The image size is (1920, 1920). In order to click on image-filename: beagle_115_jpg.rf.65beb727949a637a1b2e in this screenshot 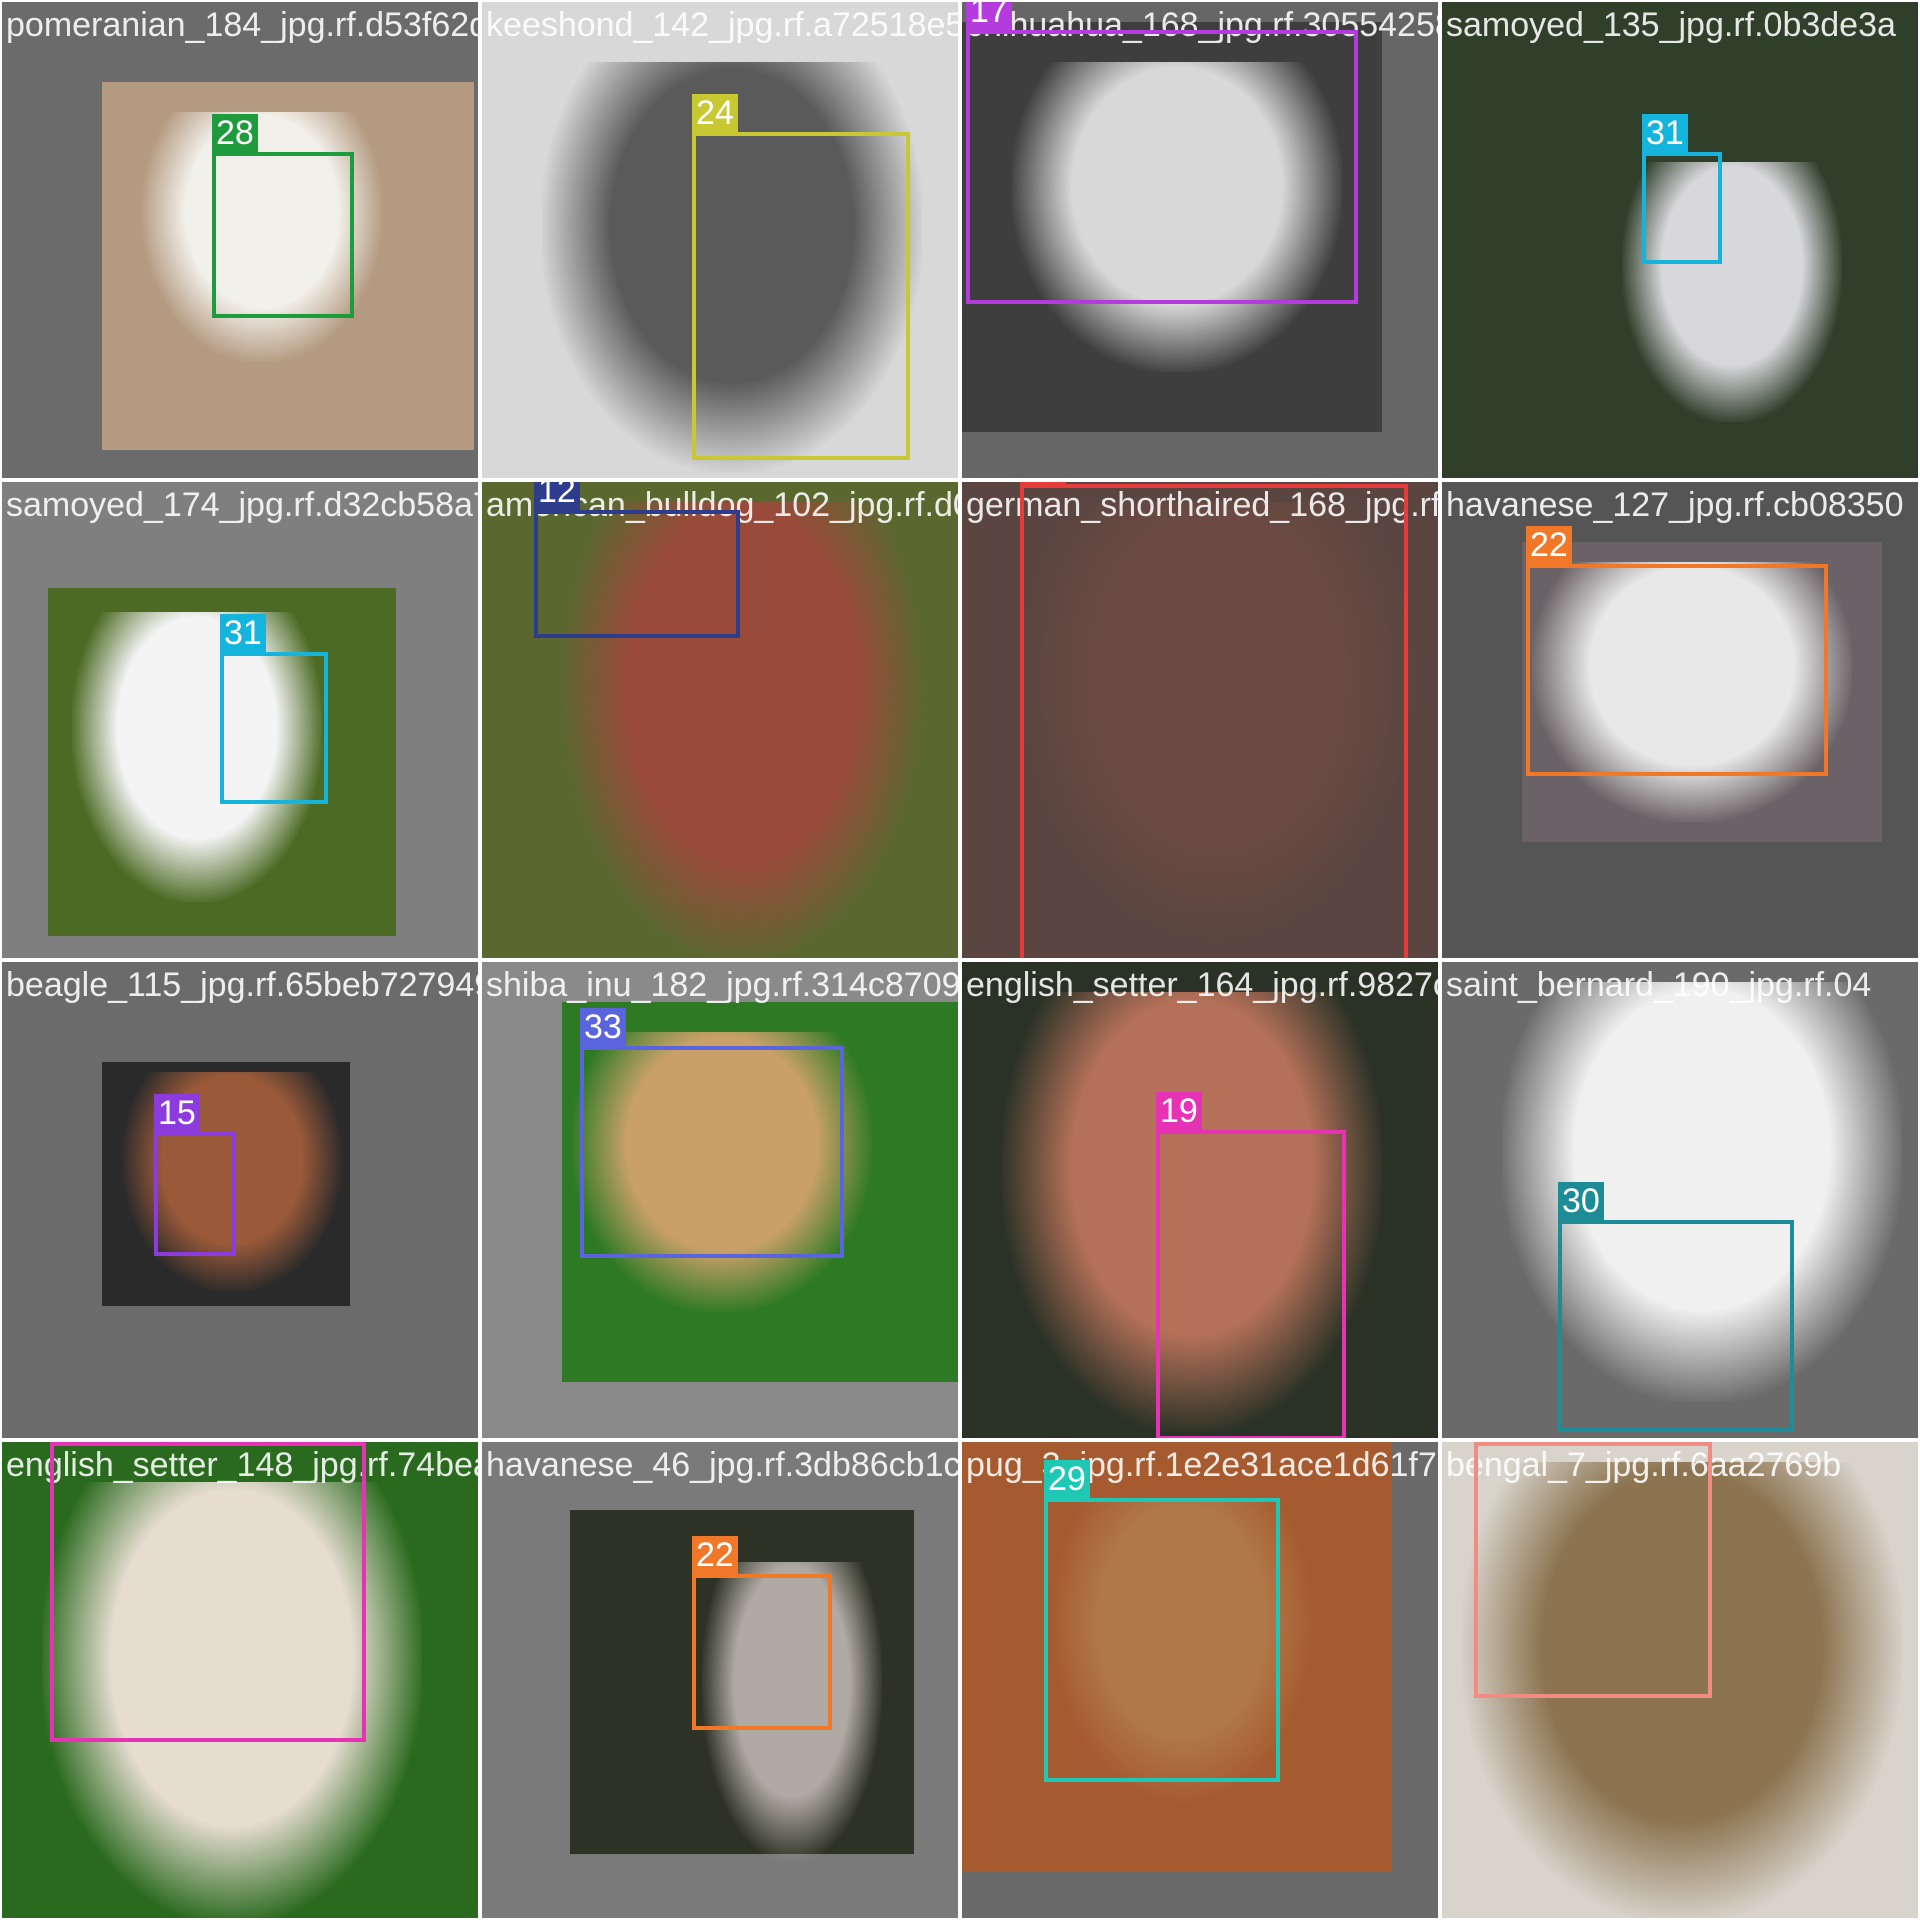, I will do `click(242, 985)`.